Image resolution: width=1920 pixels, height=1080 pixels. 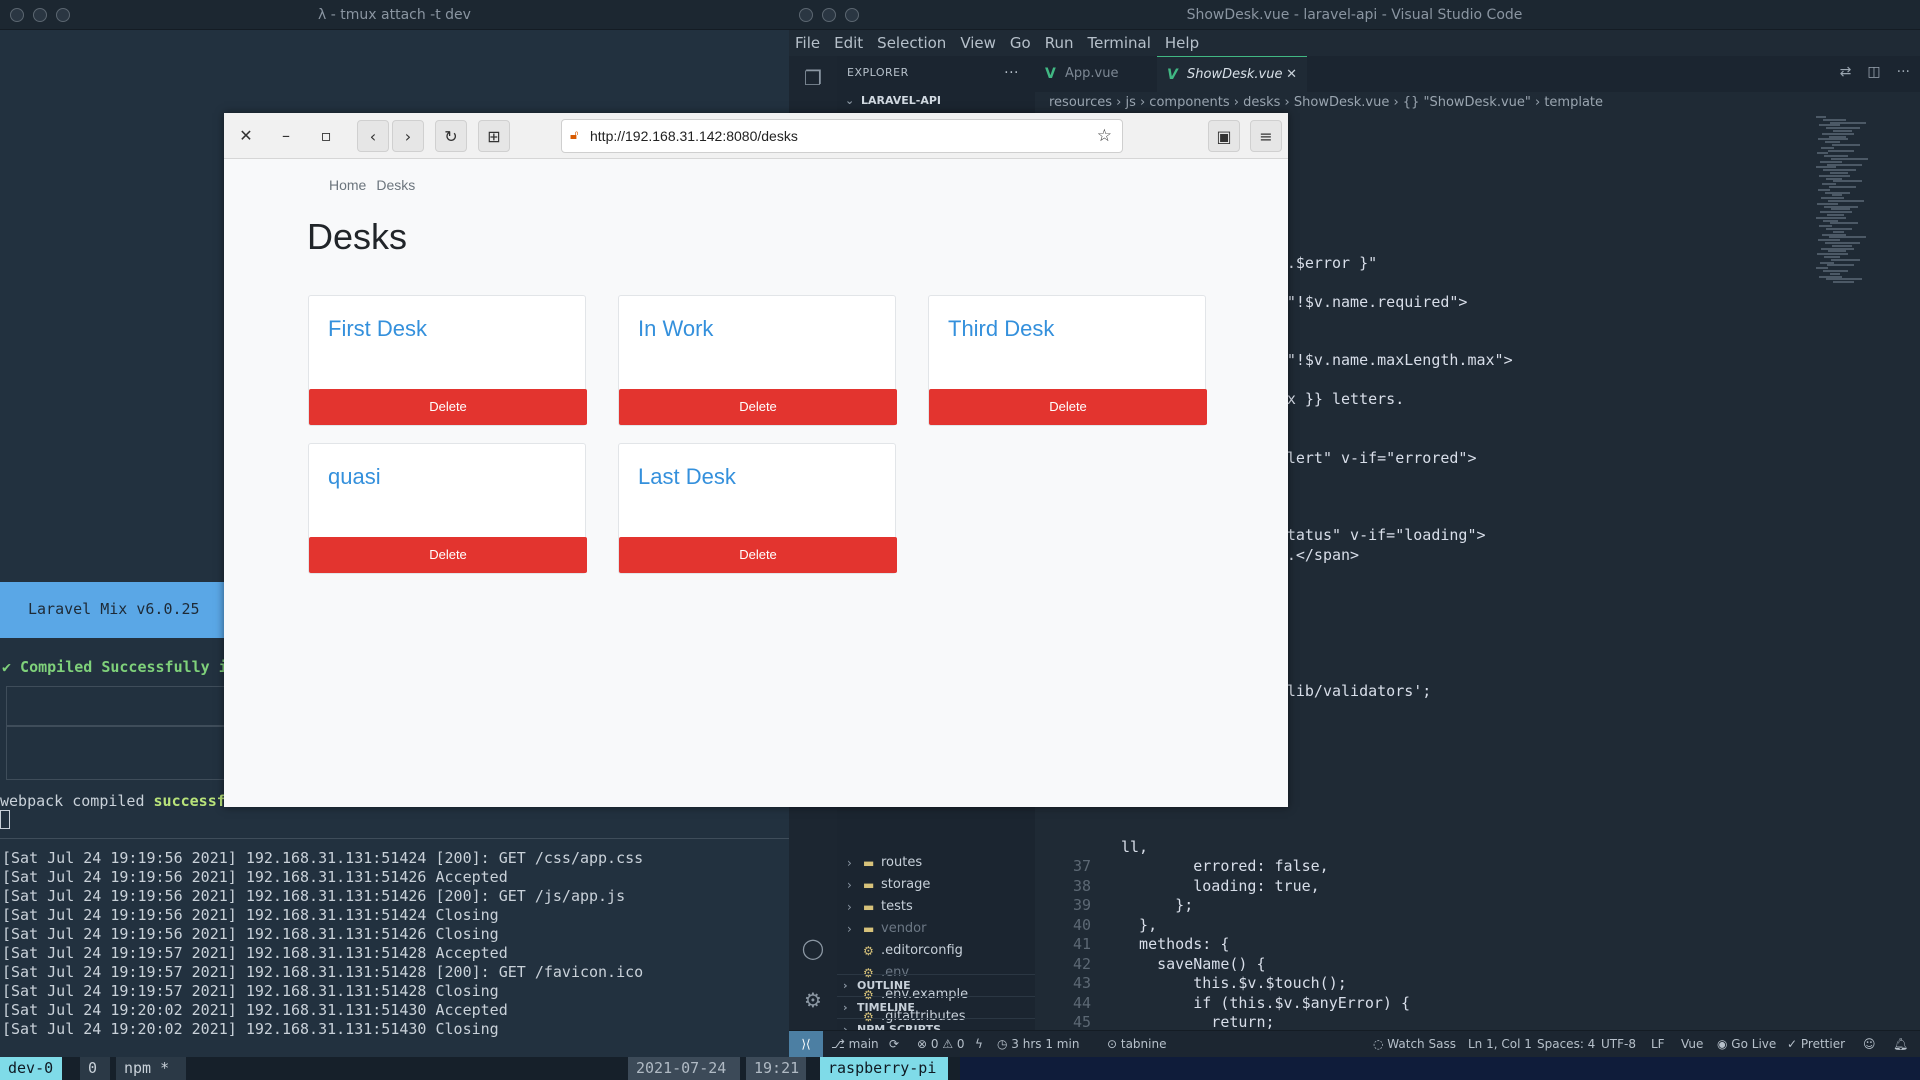 I want to click on terminal-table-box, so click(x=116, y=753).